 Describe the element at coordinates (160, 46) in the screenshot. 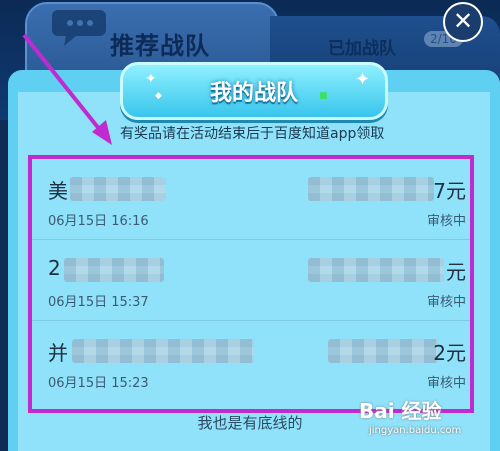

I see `tab-recommended-label: 推荐战队` at that location.